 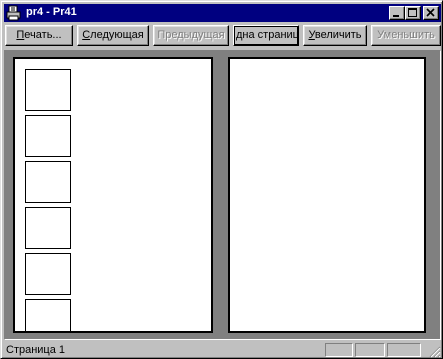 I want to click on status-page-text: Страница 1, so click(x=36, y=350).